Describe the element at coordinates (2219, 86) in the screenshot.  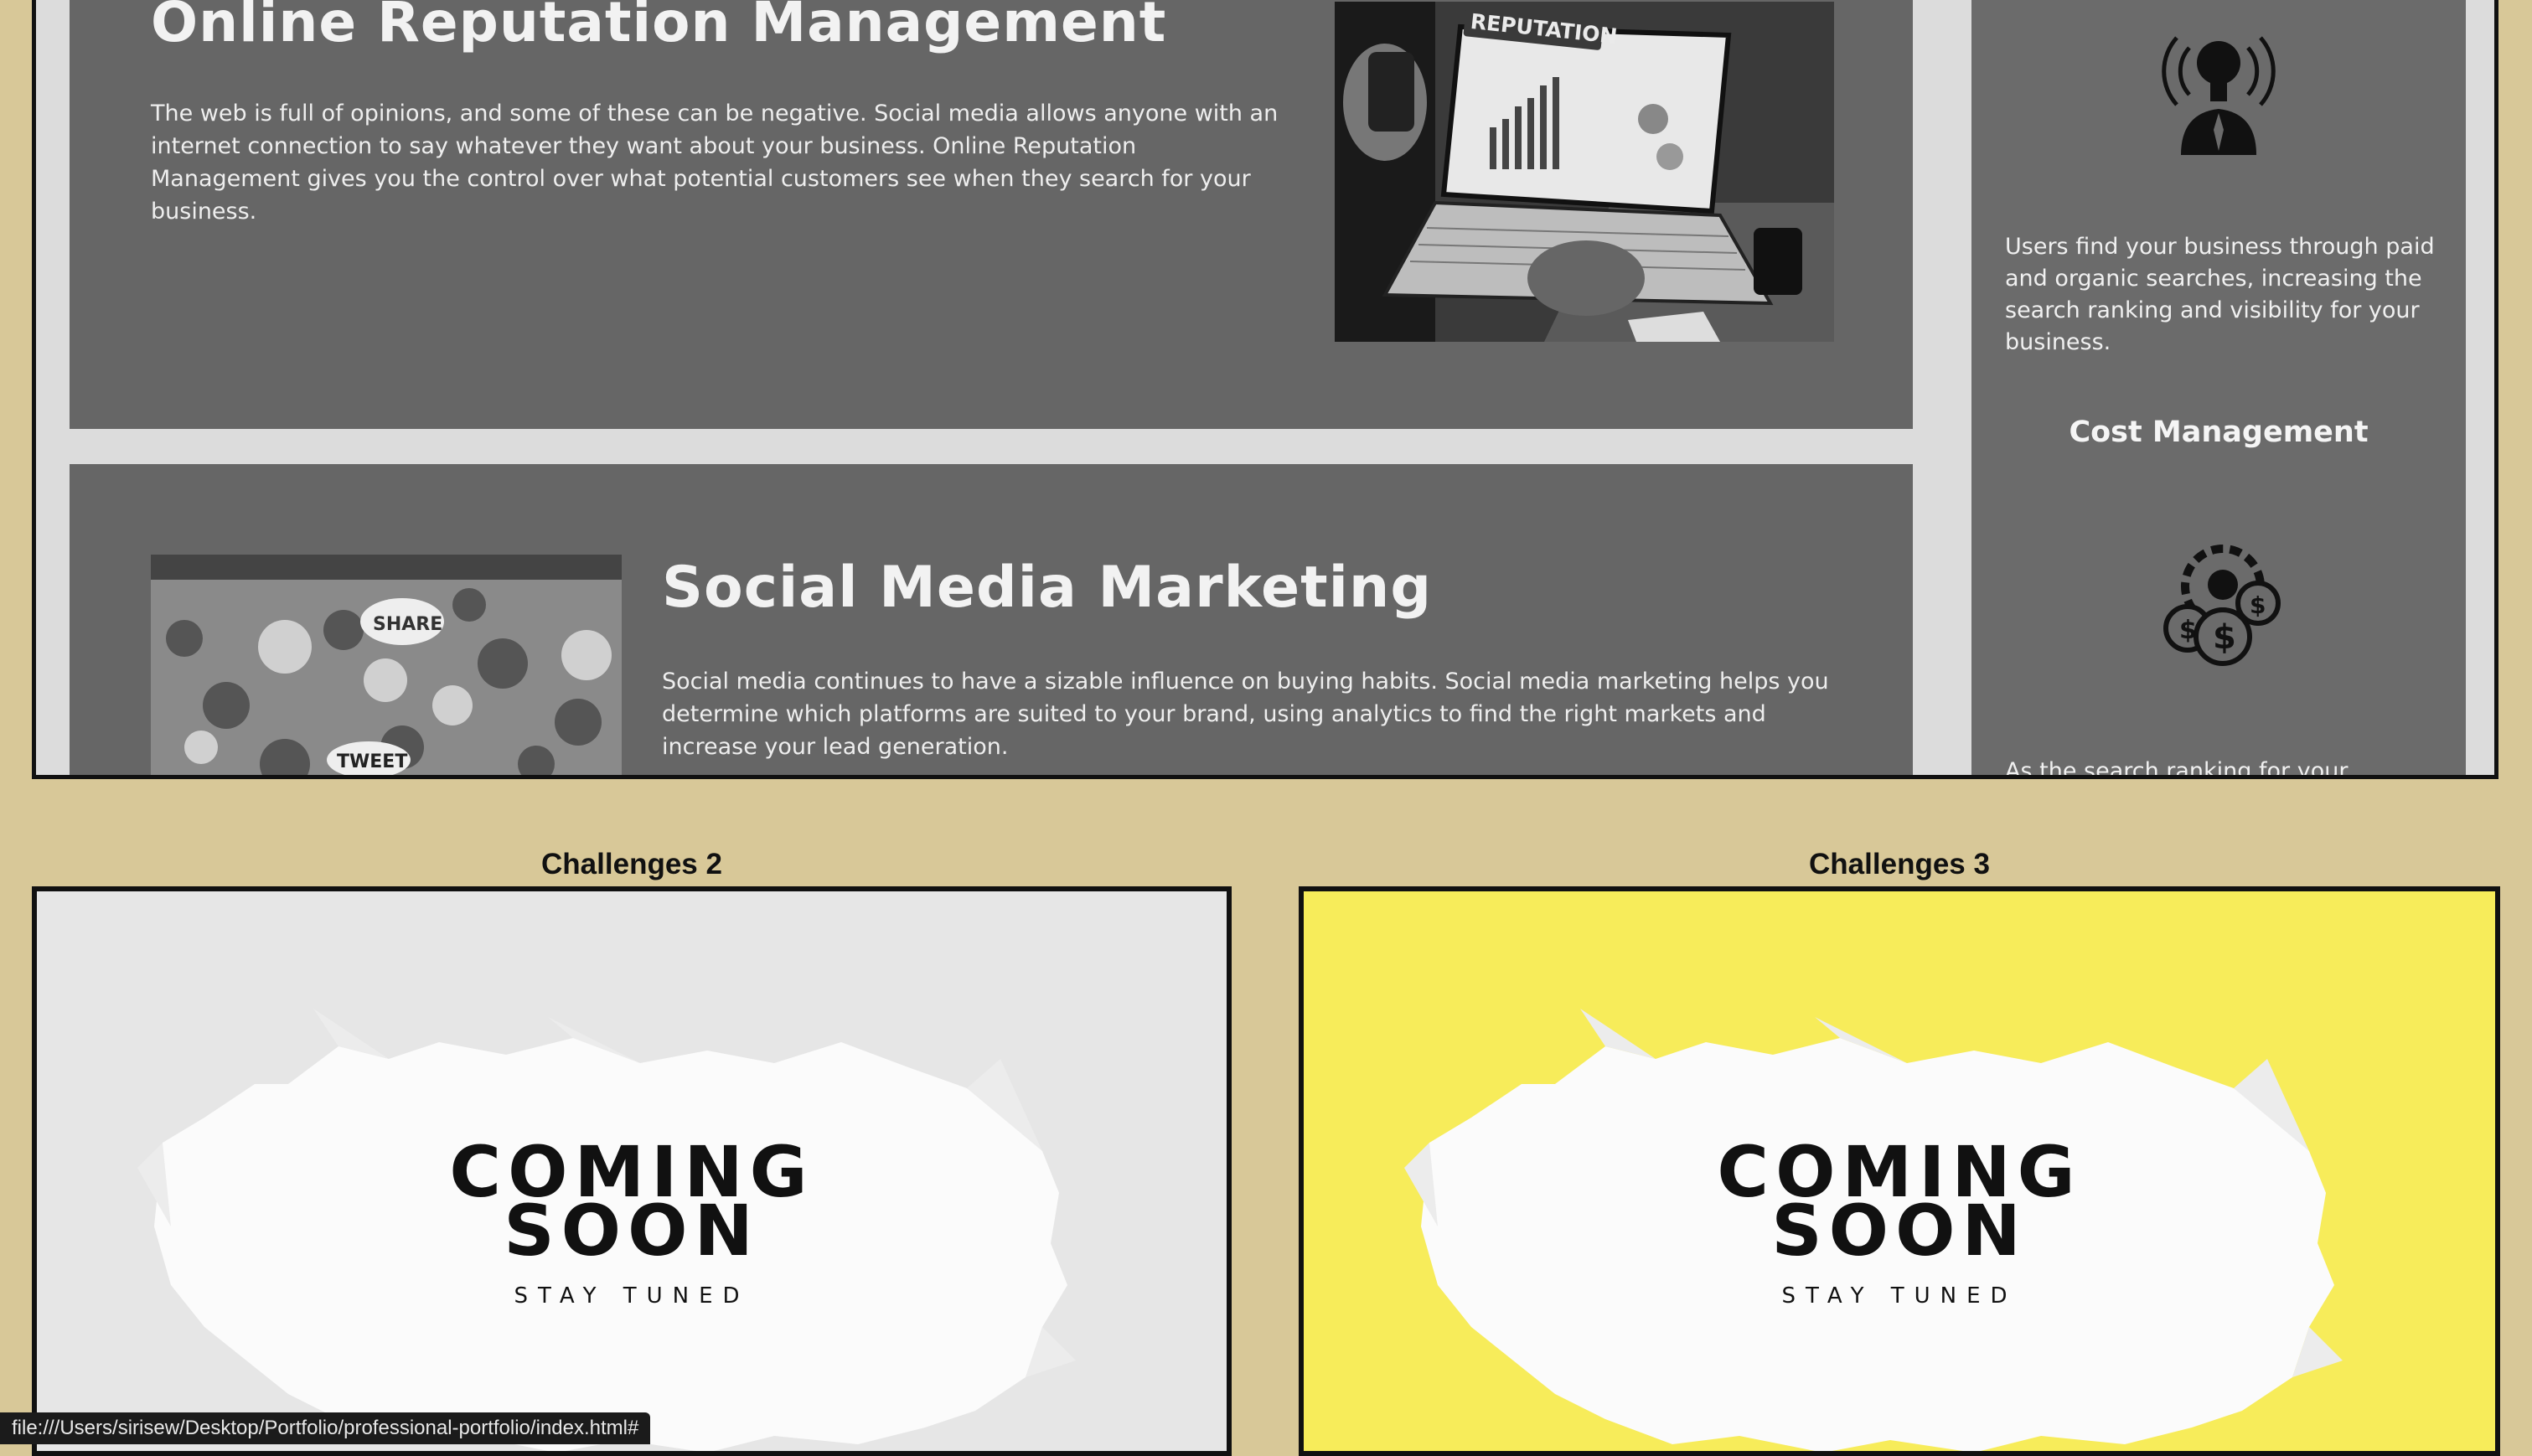
I see `lightbulb-person-icon` at that location.